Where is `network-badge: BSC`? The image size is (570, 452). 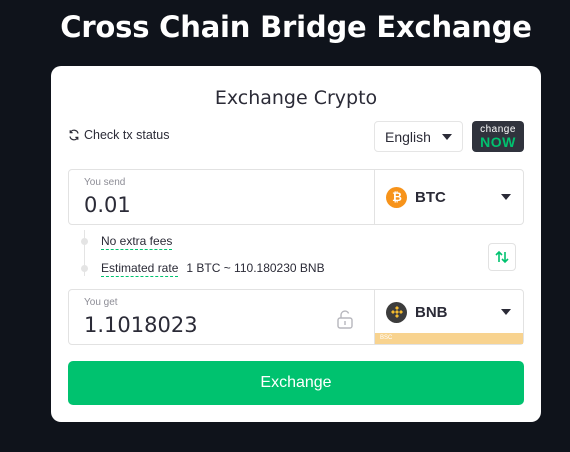
network-badge: BSC is located at coordinates (449, 338).